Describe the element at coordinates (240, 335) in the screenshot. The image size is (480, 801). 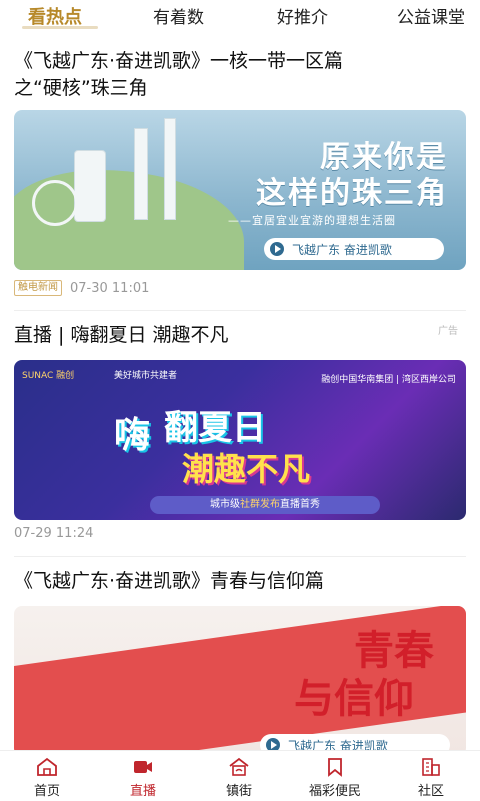
I see `news-title: 直播 | 嗨翻夏日 潮趣不凡` at that location.